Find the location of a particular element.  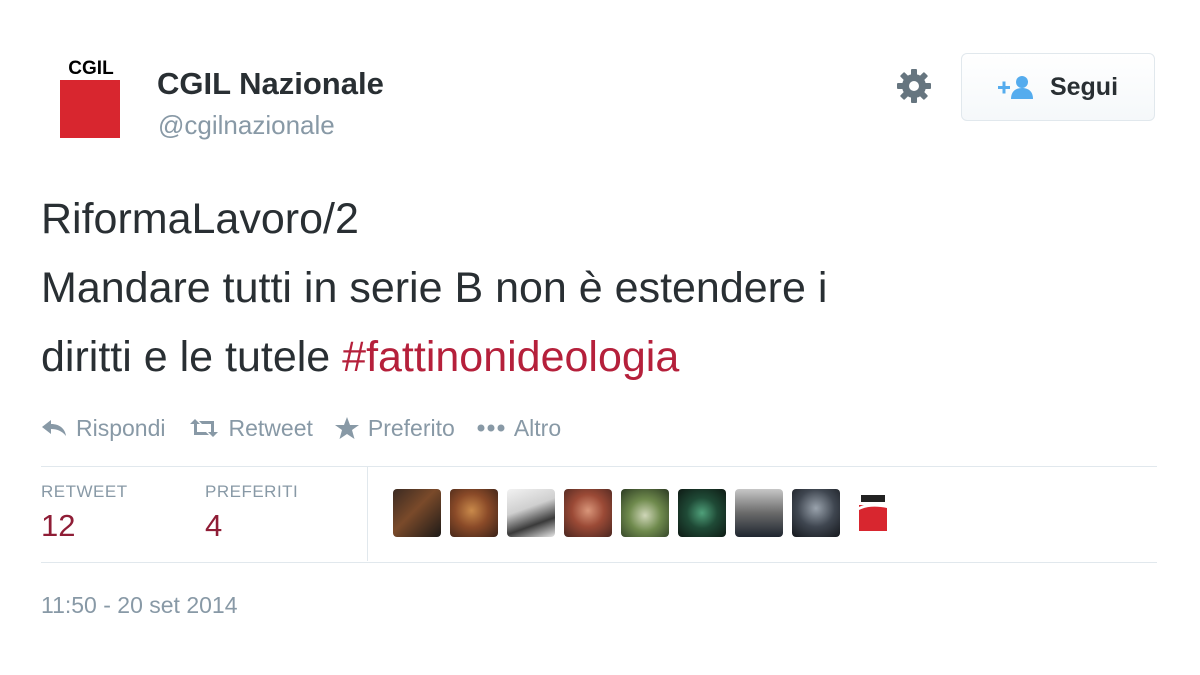

gear-icon is located at coordinates (914, 86).